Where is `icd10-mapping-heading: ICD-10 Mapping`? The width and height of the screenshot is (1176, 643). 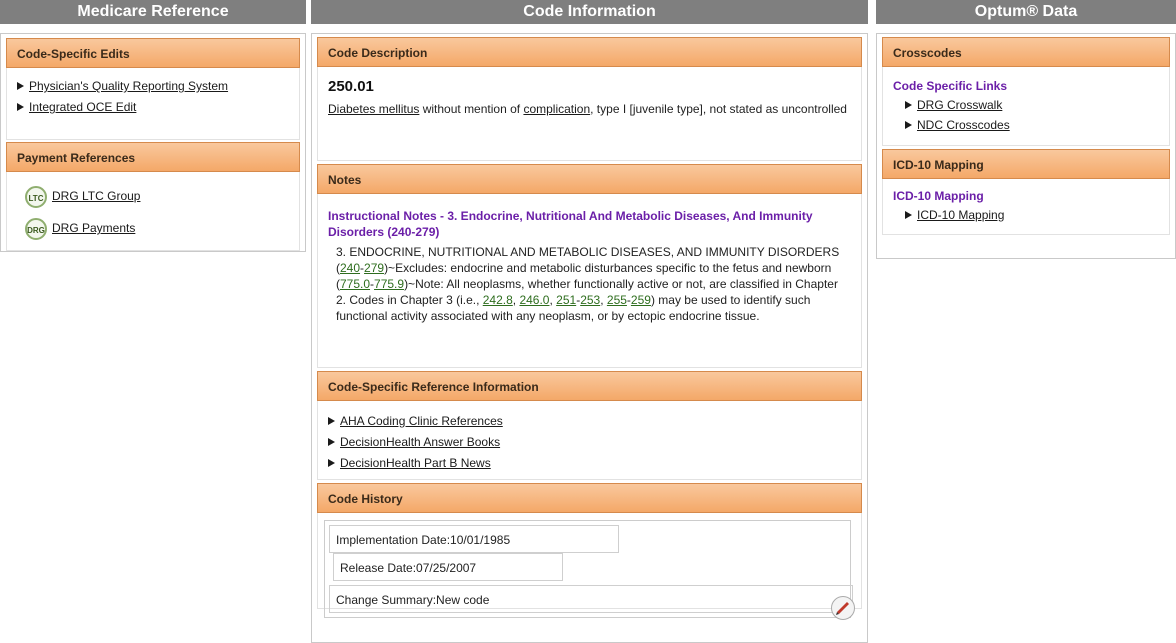 icd10-mapping-heading: ICD-10 Mapping is located at coordinates (938, 196).